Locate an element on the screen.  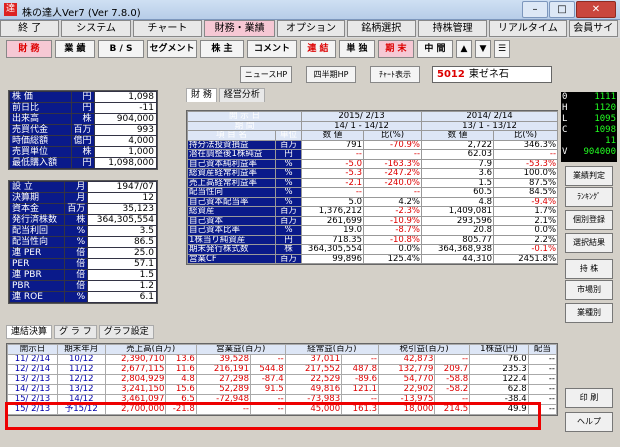
info-row: 発行済株数株 364,305,554 is located at coordinates (82, 220).